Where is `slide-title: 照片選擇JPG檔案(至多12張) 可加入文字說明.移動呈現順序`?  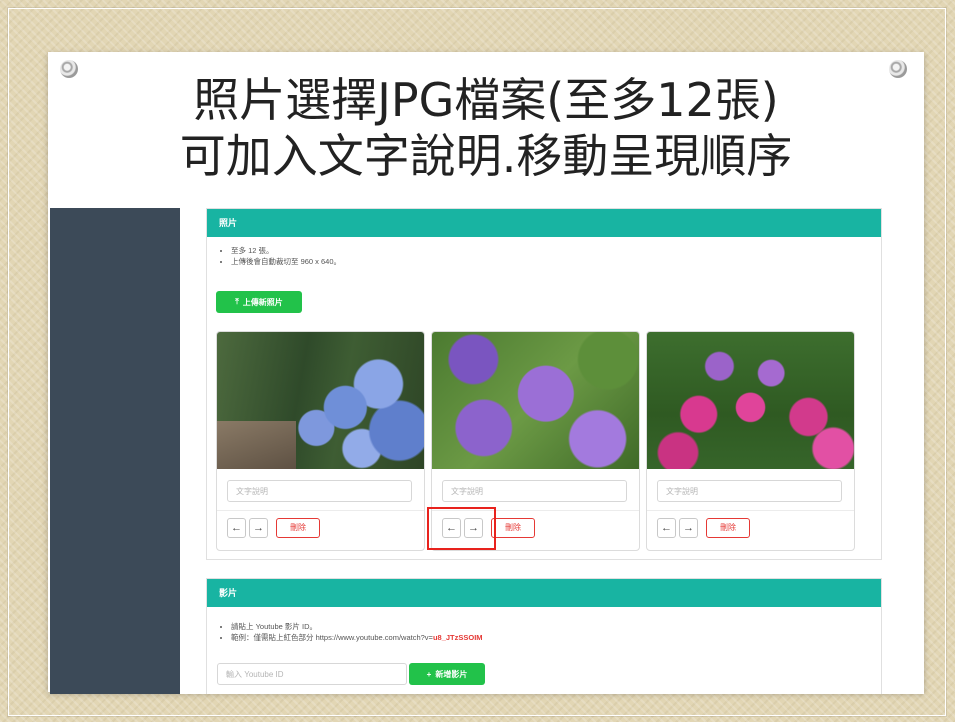
slide-title: 照片選擇JPG檔案(至多12張) 可加入文字說明.移動呈現順序 is located at coordinates (486, 128).